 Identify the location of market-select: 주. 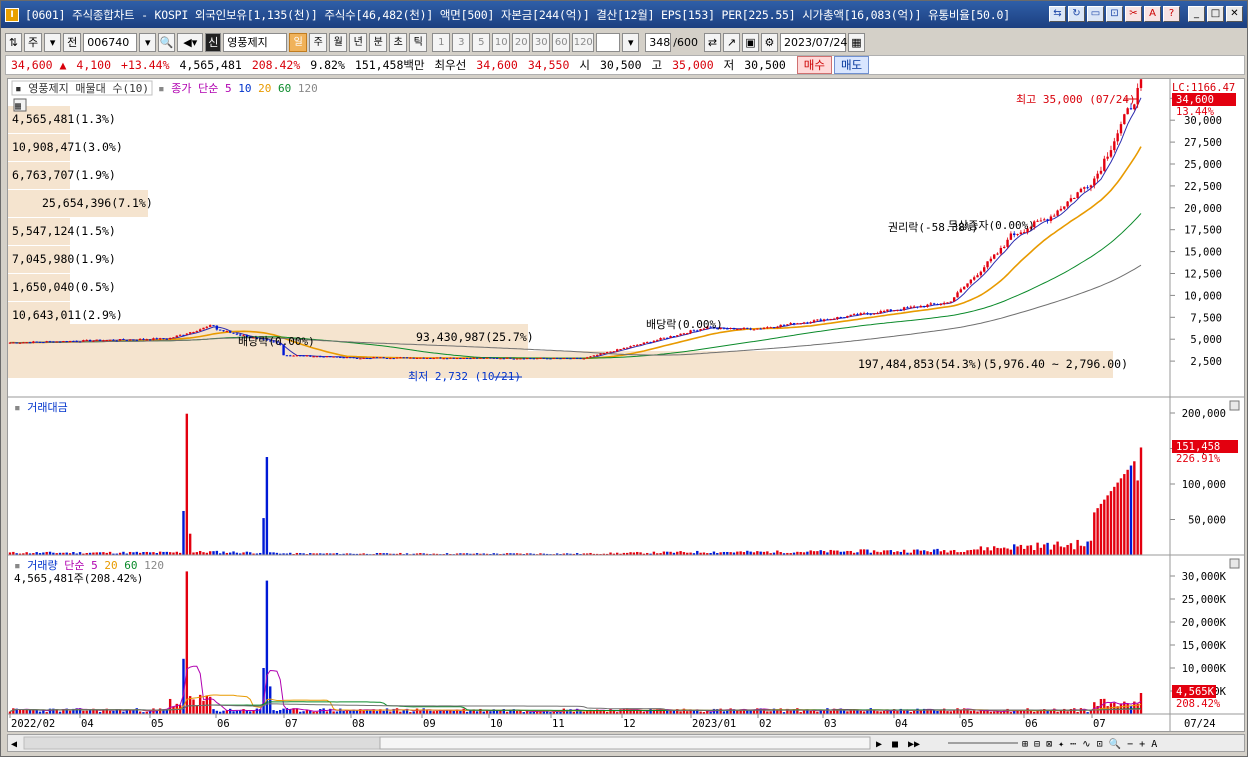
(33, 42).